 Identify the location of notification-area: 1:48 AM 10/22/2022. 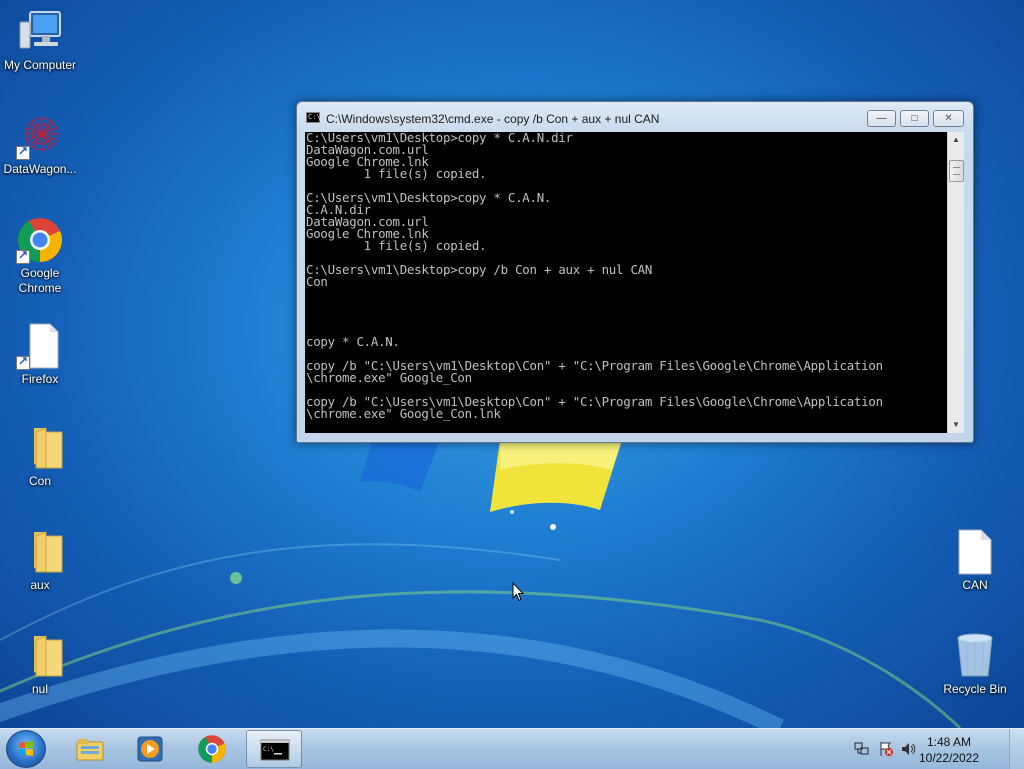
(939, 749).